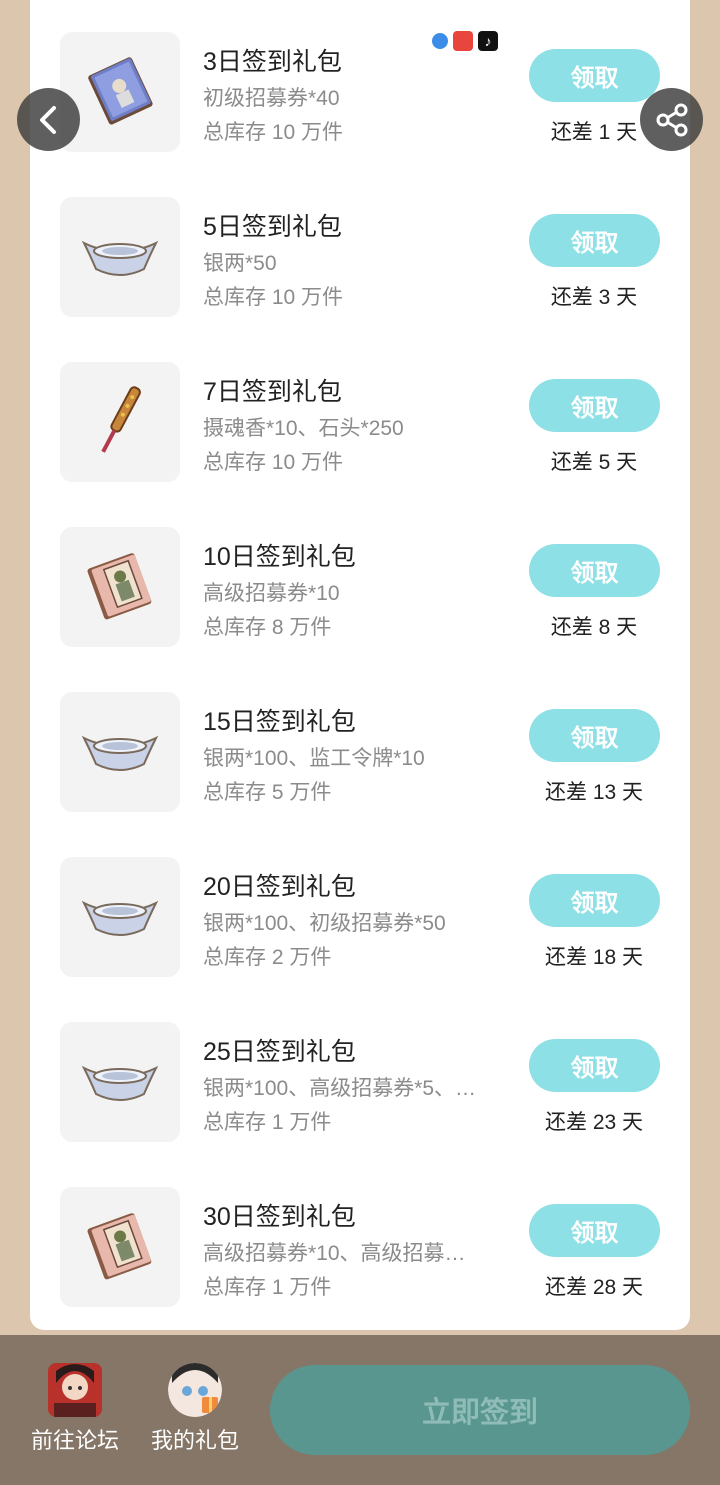 The height and width of the screenshot is (1485, 720). I want to click on back-button, so click(48, 119).